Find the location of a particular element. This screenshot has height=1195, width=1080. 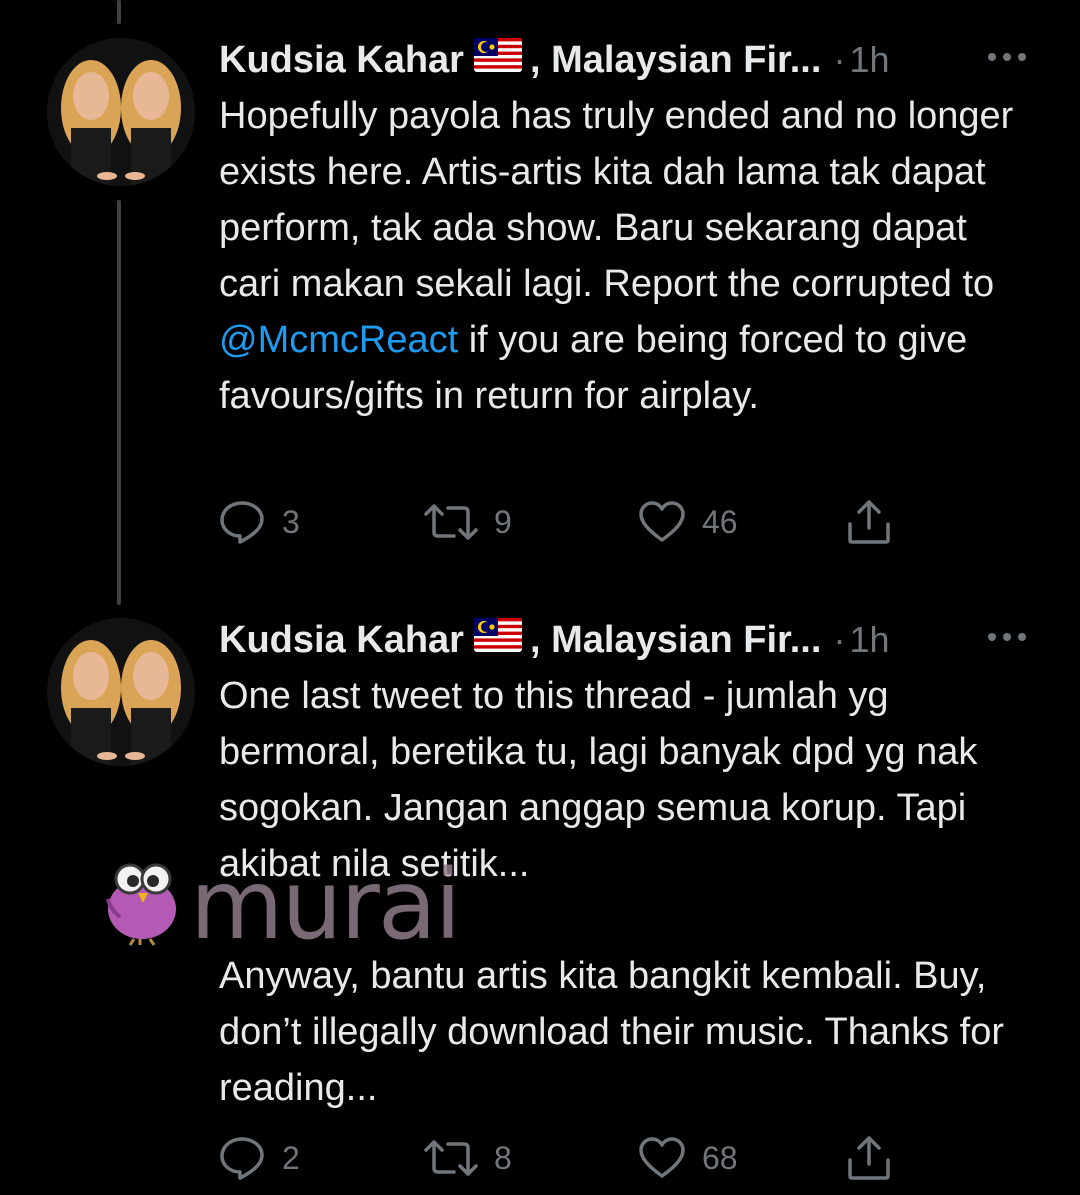

retweet-count: 9 is located at coordinates (503, 521).